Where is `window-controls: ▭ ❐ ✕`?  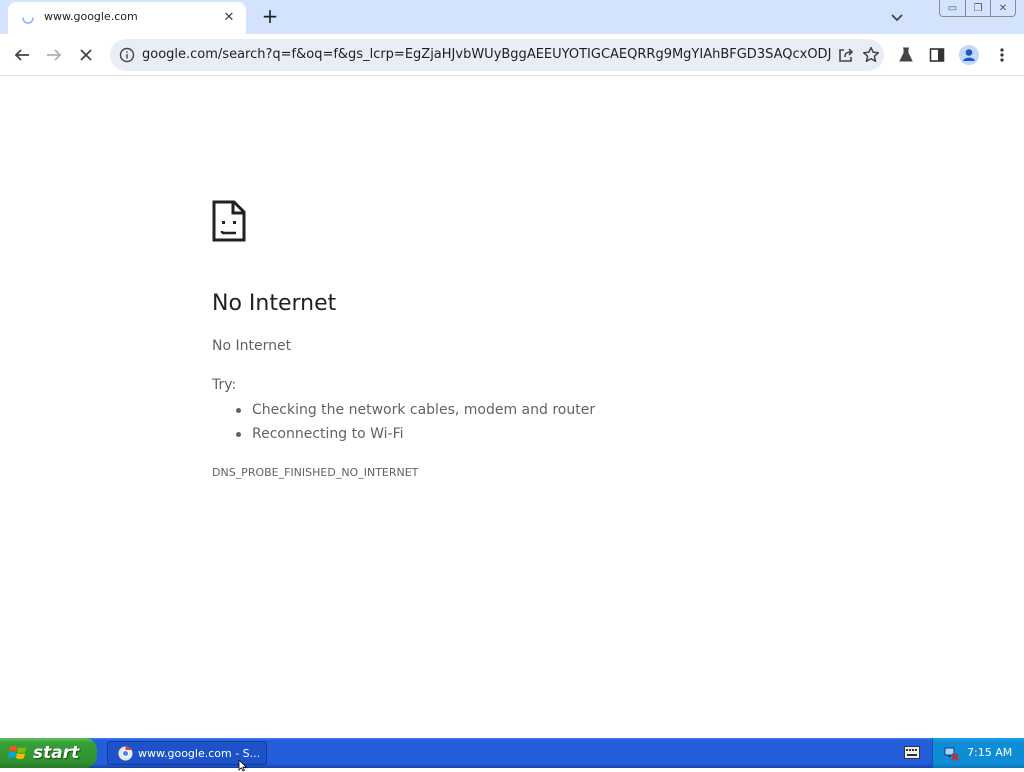
window-controls: ▭ ❐ ✕ is located at coordinates (977, 8).